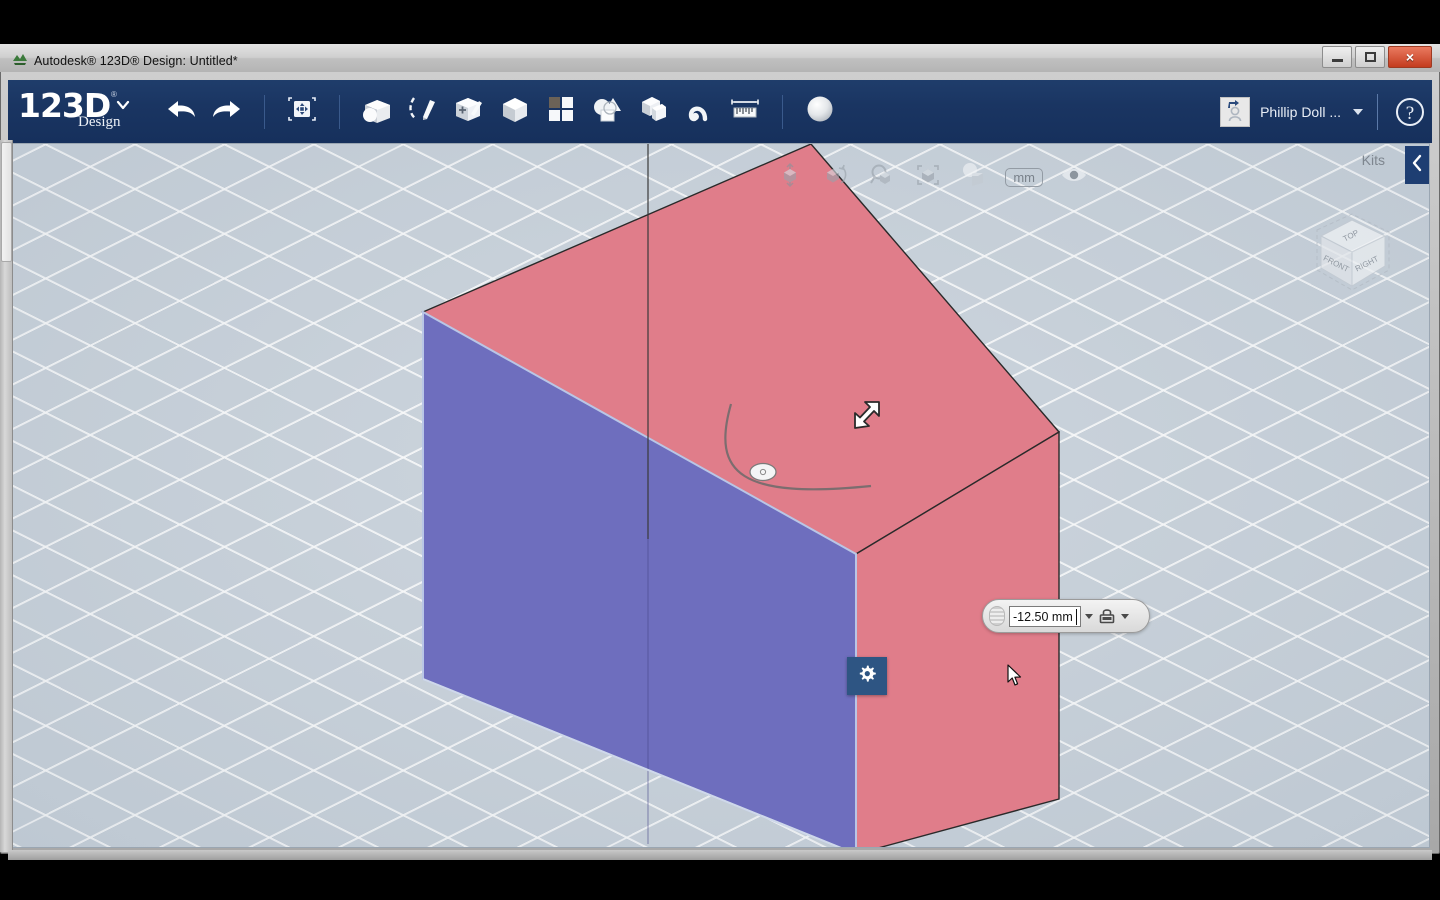  I want to click on zoom-magnifier-icon, so click(882, 177).